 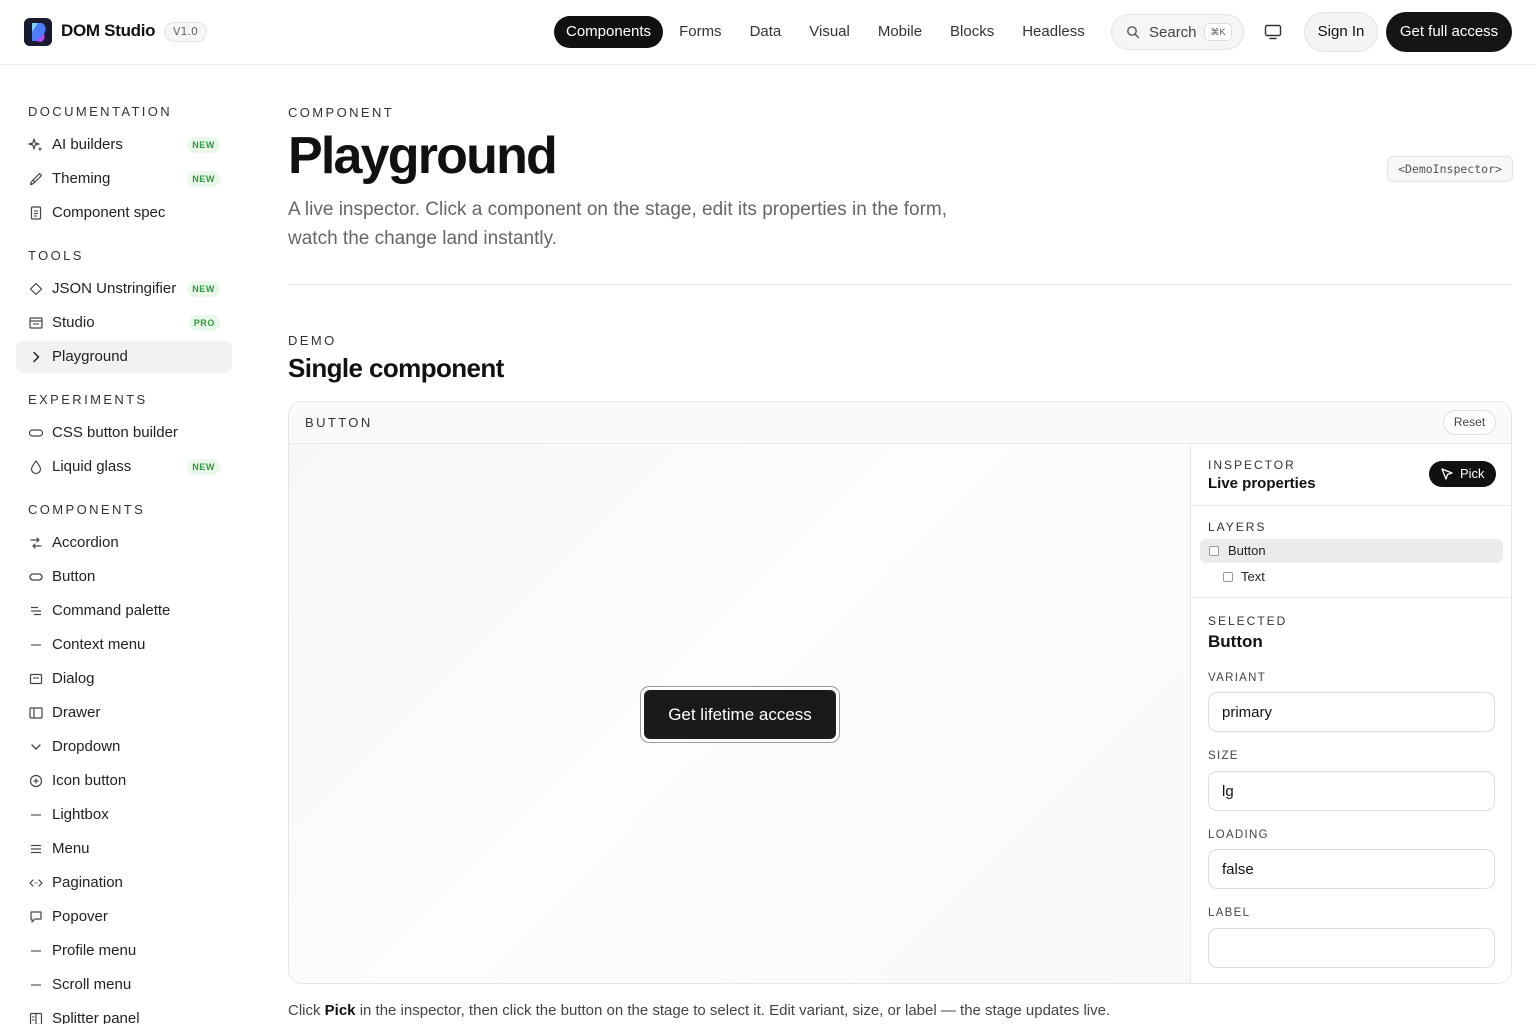 What do you see at coordinates (124, 747) in the screenshot?
I see `sidebar-item-dropdown: Dropdown` at bounding box center [124, 747].